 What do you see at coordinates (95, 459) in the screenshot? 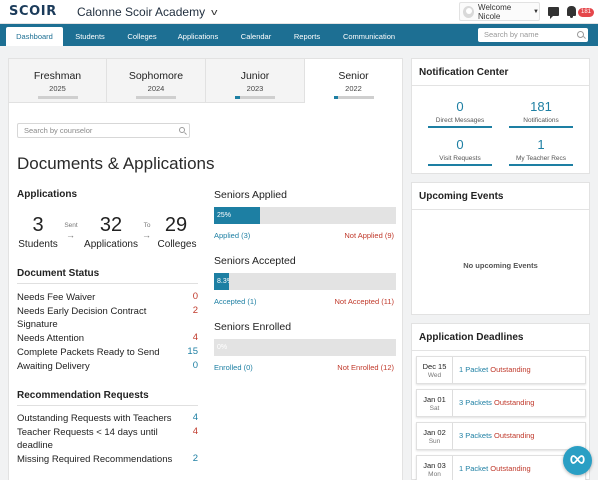
I see `row-label: Missing Required Recommendations` at bounding box center [95, 459].